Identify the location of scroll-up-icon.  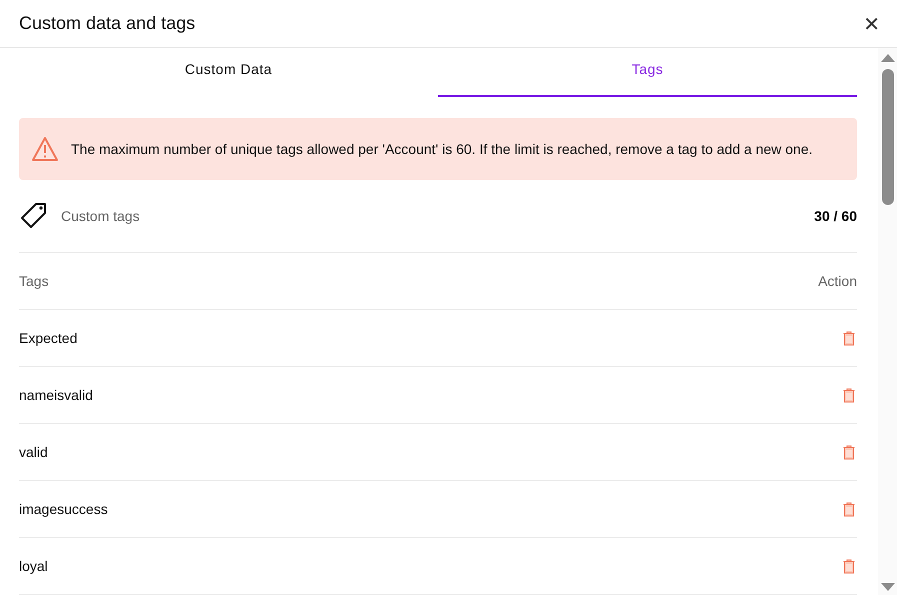
(887, 58).